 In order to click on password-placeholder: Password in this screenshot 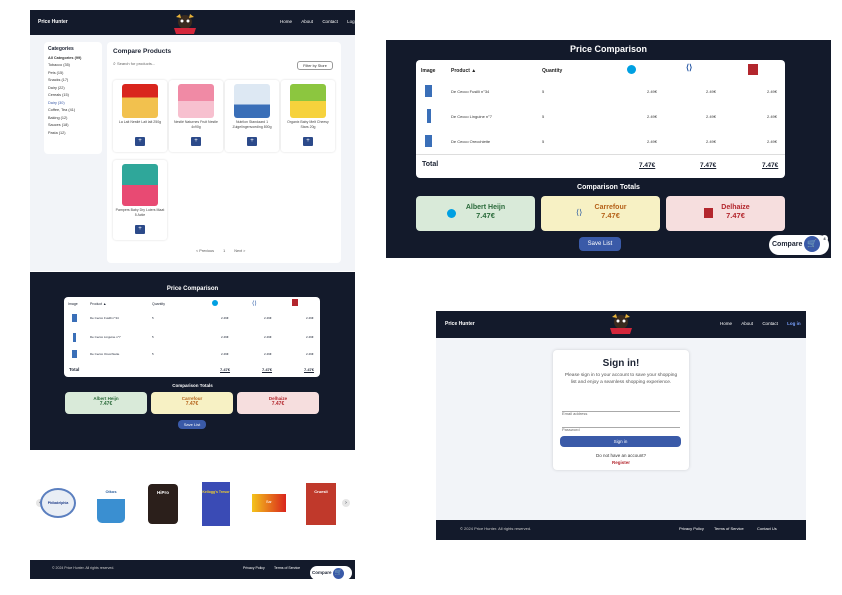, I will do `click(571, 429)`.